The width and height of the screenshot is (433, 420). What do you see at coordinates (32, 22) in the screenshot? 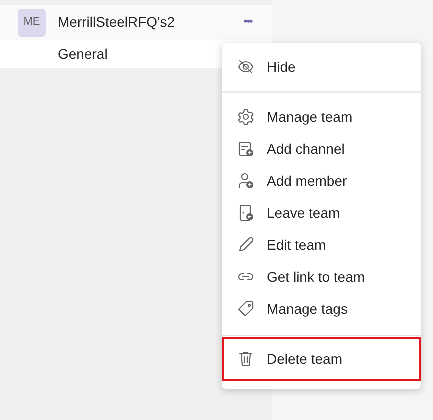
I see `team-avatar: ME` at bounding box center [32, 22].